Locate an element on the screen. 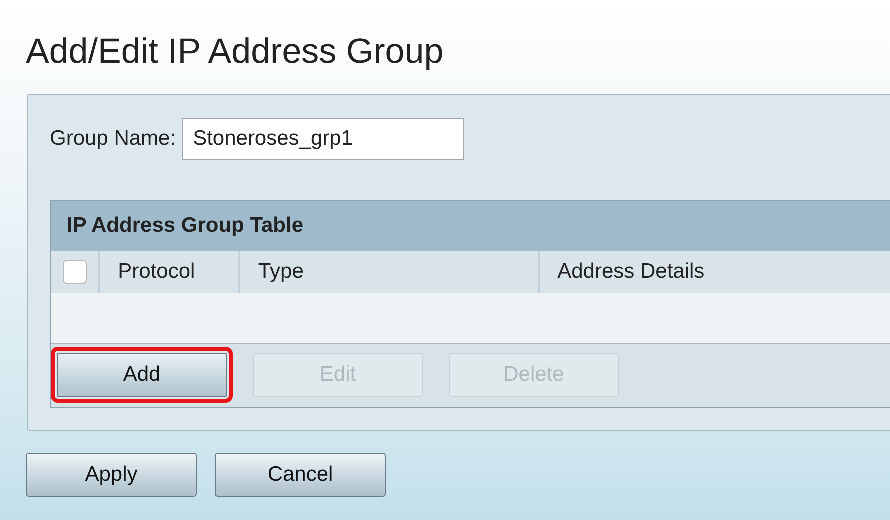 This screenshot has height=520, width=890. form-button: Apply is located at coordinates (111, 475).